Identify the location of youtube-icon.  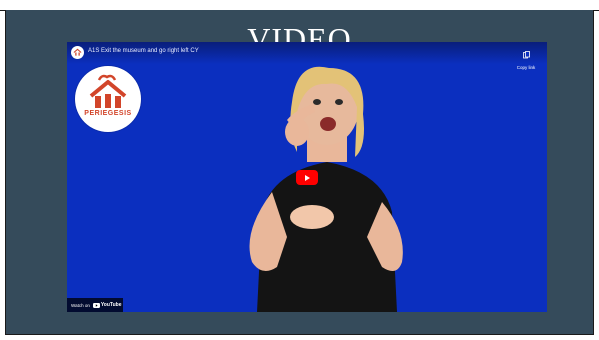
(96, 305).